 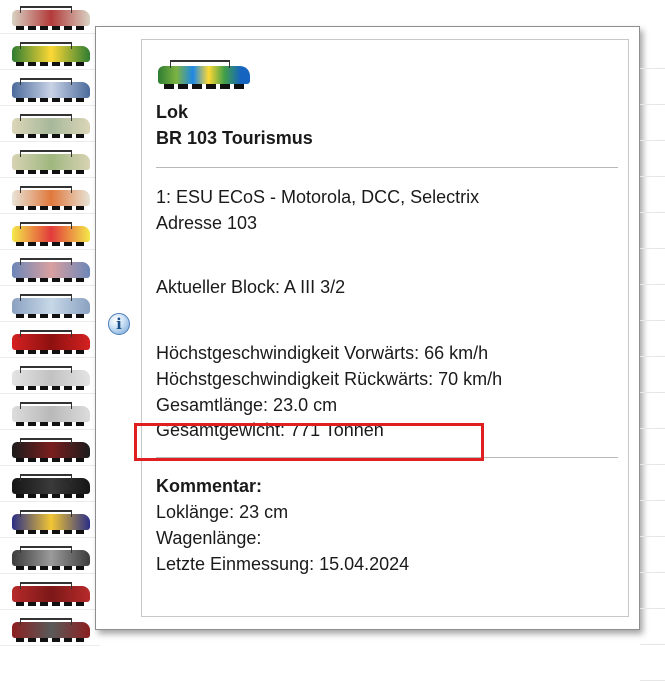 What do you see at coordinates (234, 138) in the screenshot?
I see `loco-name: BR 103 Tourismus` at bounding box center [234, 138].